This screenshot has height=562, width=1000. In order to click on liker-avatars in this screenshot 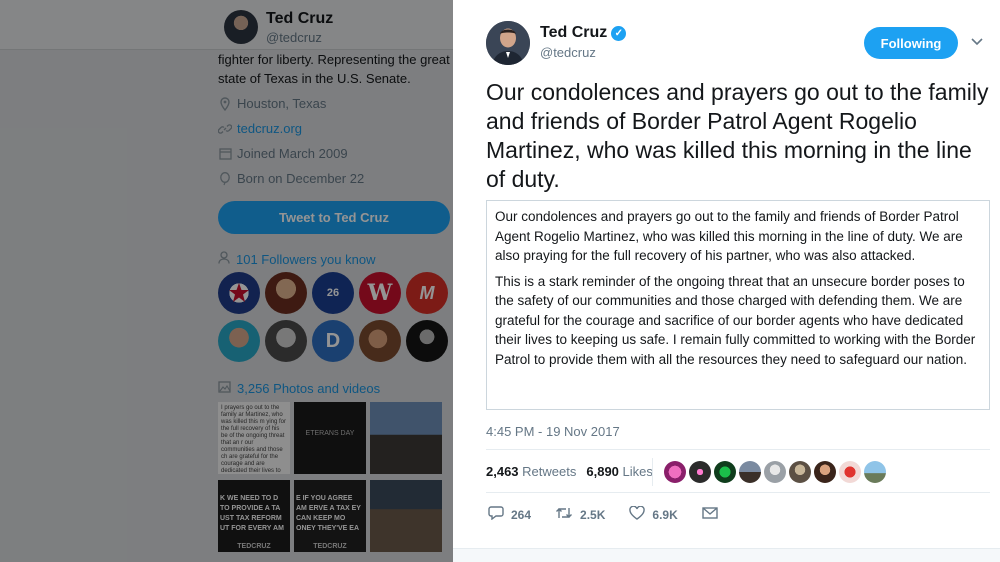, I will do `click(775, 472)`.